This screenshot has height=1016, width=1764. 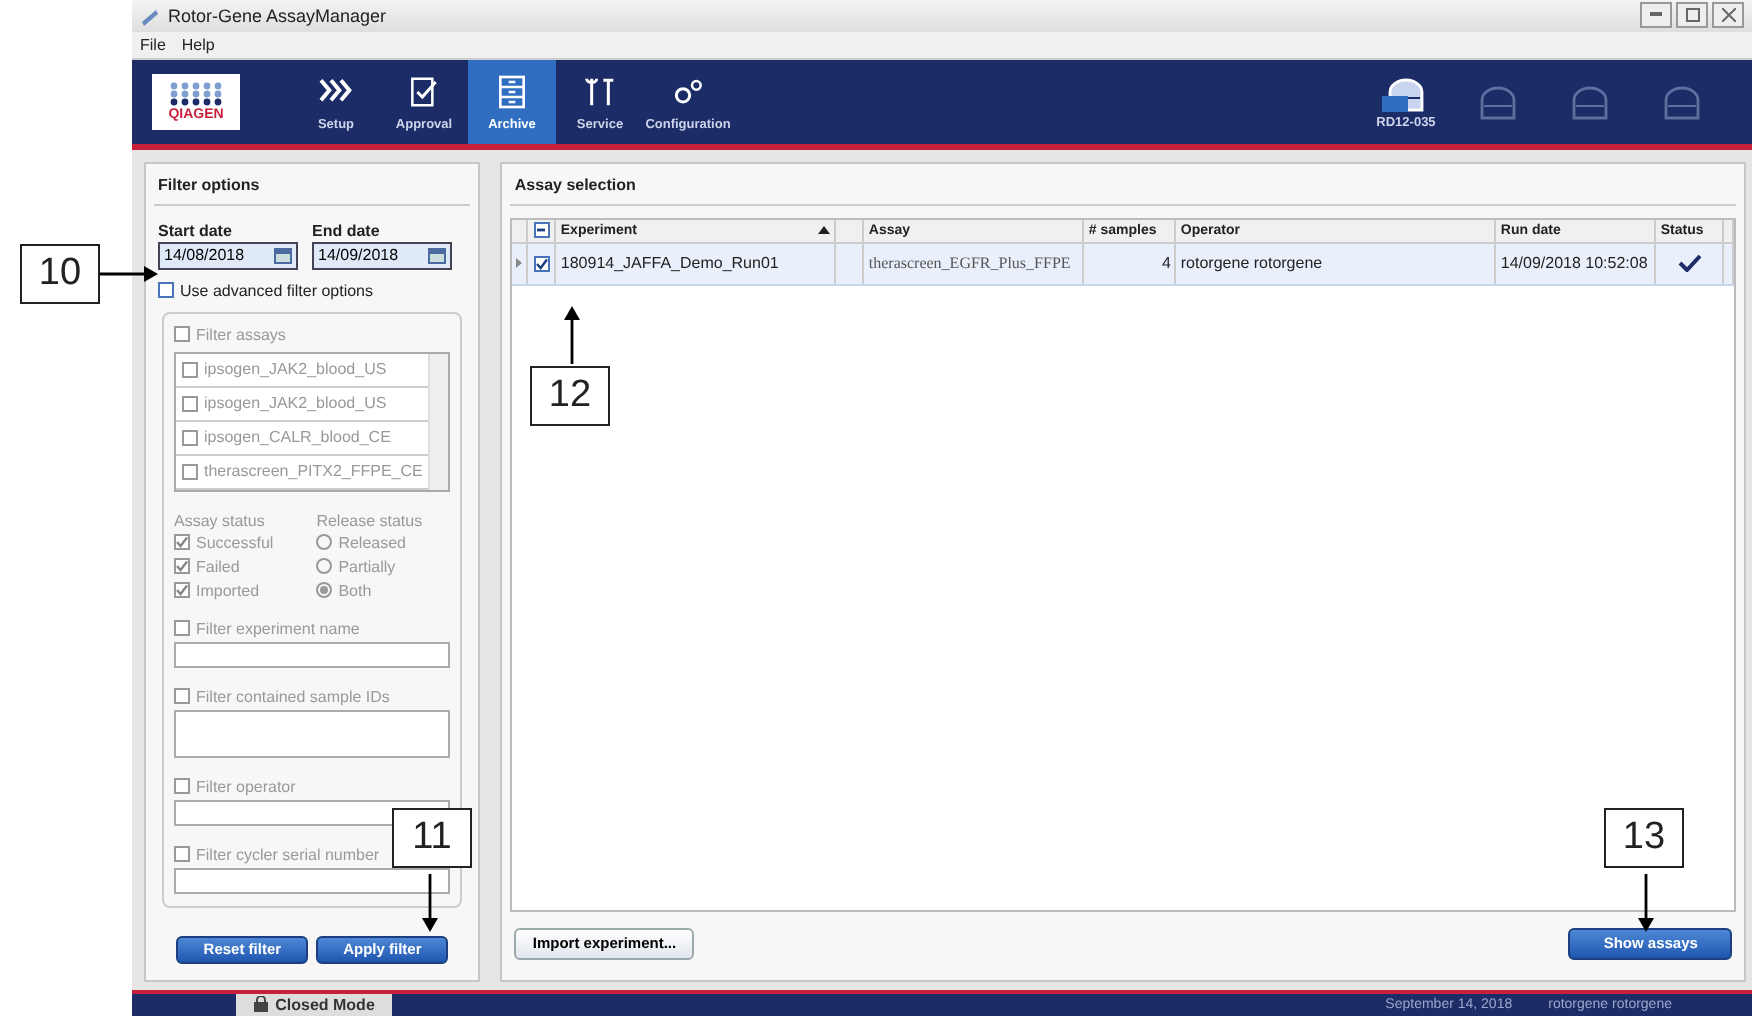 I want to click on header-checkbox, so click(x=541, y=230).